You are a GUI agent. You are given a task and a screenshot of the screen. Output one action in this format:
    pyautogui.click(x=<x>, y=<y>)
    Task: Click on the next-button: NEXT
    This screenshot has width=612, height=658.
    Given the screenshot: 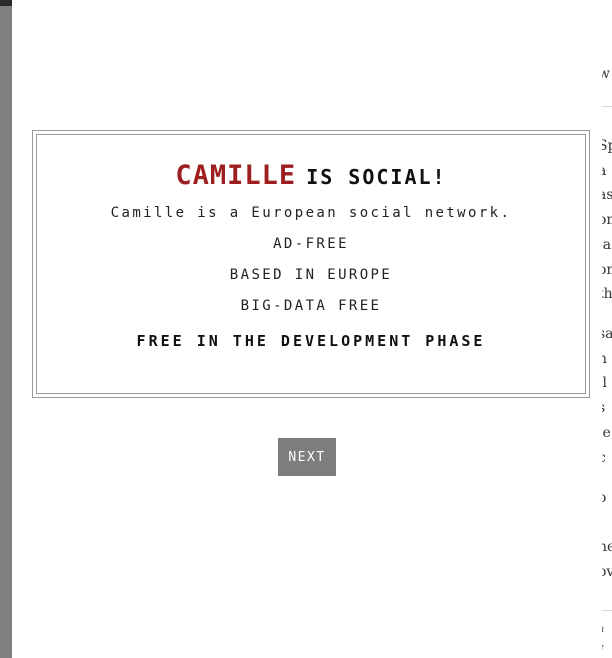 What is the action you would take?
    pyautogui.click(x=307, y=457)
    